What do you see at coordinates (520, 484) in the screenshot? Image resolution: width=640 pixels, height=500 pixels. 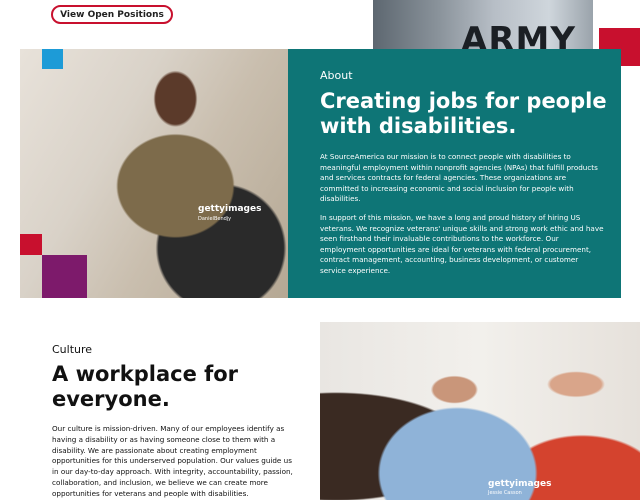 I see `image-watermark-team: gettyimages` at bounding box center [520, 484].